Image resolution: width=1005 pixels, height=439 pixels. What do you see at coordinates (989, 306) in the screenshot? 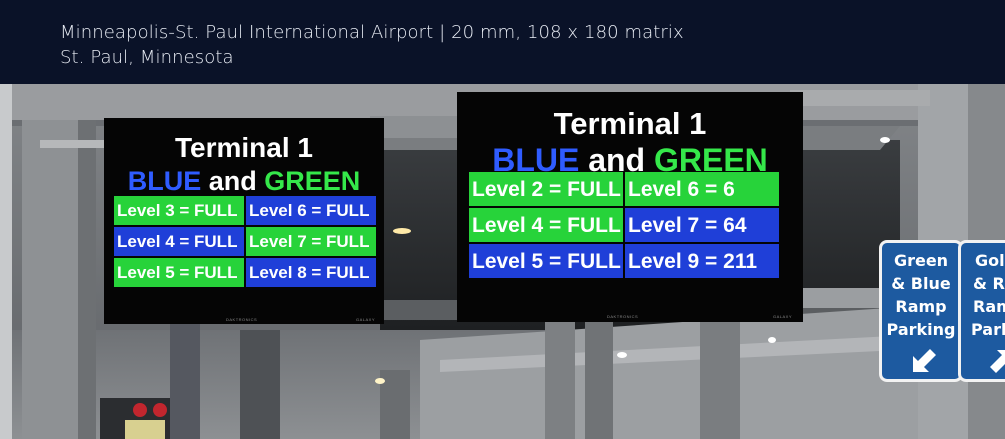
I see `guide-sign-line: Ram` at bounding box center [989, 306].